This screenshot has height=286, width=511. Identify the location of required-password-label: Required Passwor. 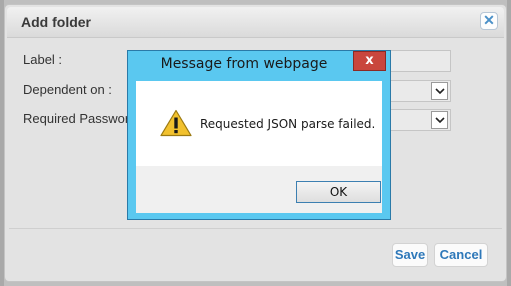
(76, 118).